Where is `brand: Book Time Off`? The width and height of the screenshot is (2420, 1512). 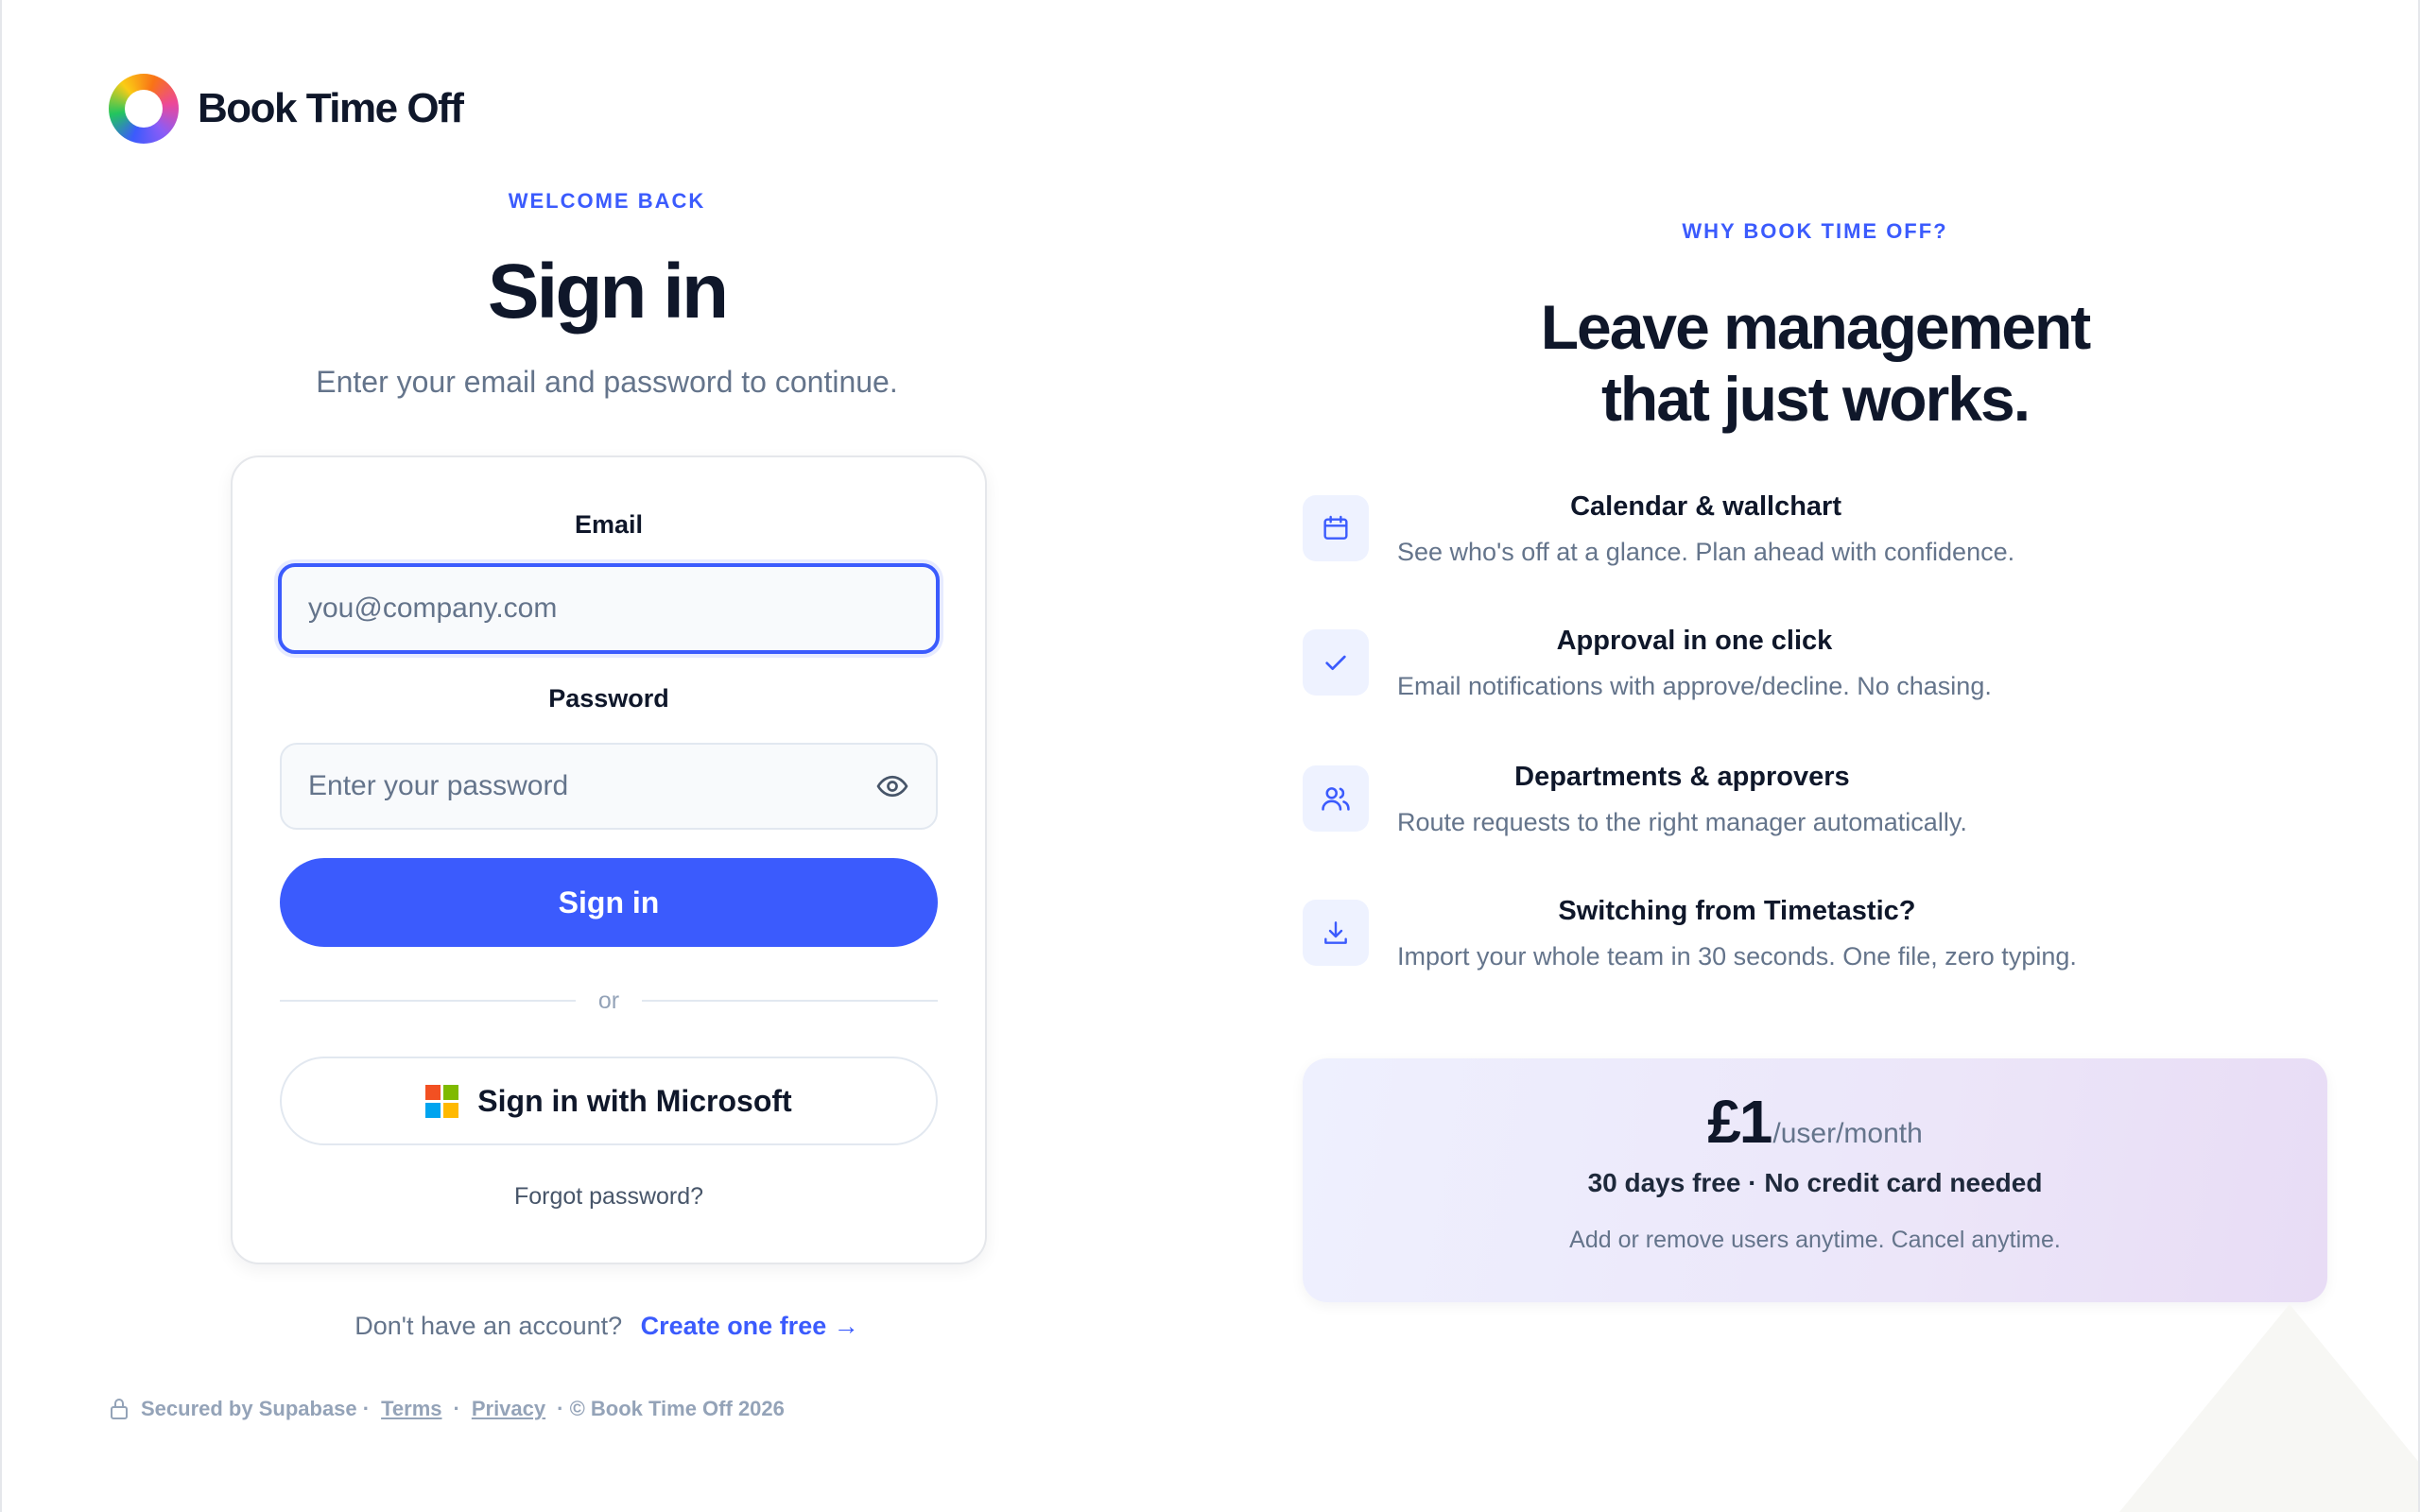
brand: Book Time Off is located at coordinates (286, 109).